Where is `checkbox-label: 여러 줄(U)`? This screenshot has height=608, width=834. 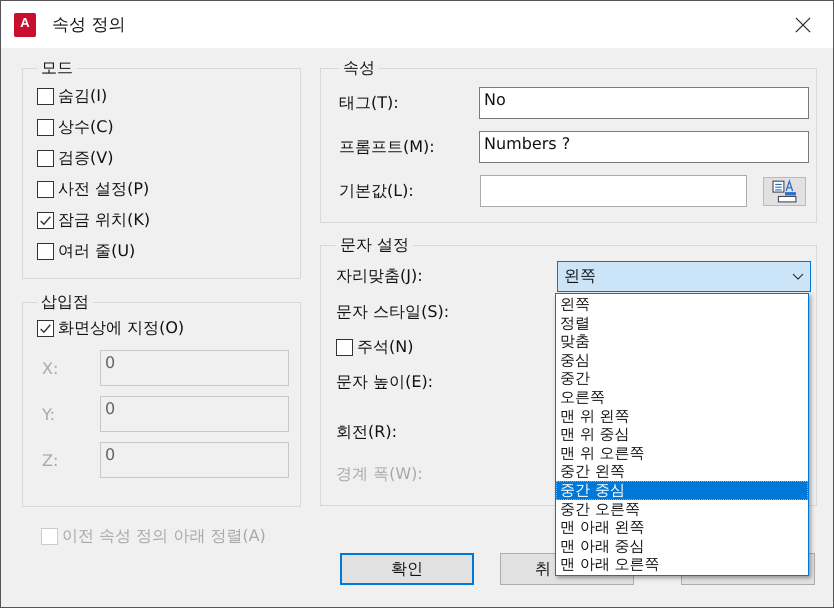 checkbox-label: 여러 줄(U) is located at coordinates (97, 251).